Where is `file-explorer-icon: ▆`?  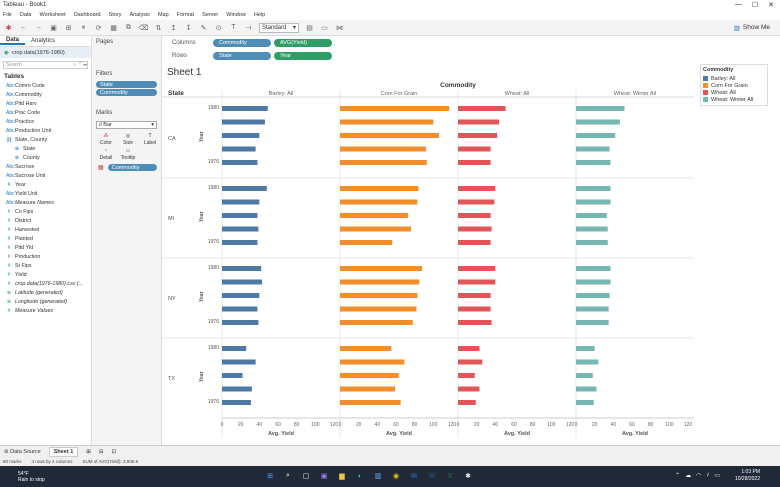
file-explorer-icon: ▆ is located at coordinates (342, 476).